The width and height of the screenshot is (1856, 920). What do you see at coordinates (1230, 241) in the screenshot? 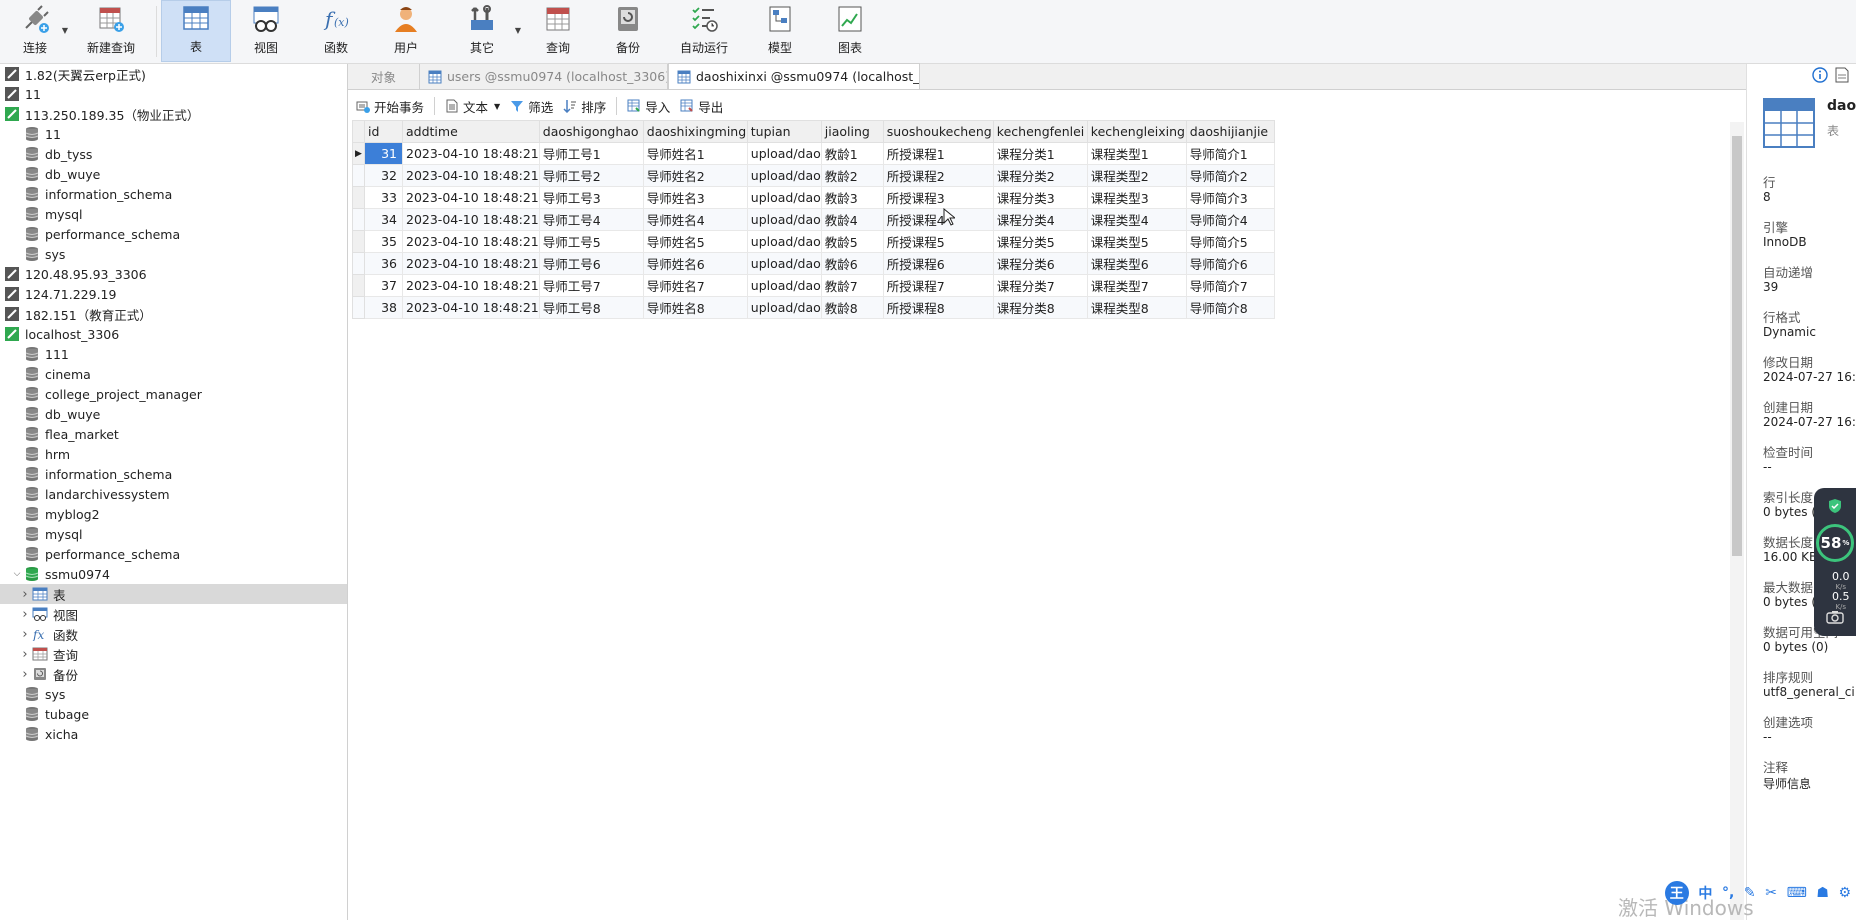
I see `table-cell: 导师简介5` at bounding box center [1230, 241].